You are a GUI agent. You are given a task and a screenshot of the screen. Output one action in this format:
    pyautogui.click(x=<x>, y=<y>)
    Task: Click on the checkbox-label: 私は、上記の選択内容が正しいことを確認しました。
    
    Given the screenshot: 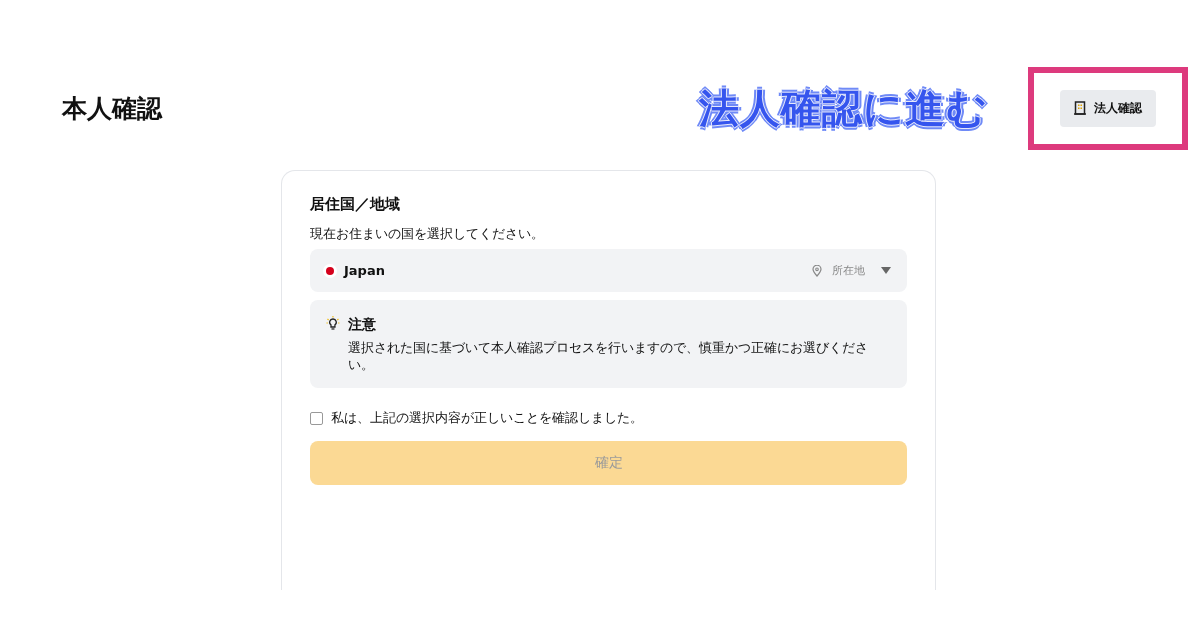 What is the action you would take?
    pyautogui.click(x=487, y=418)
    